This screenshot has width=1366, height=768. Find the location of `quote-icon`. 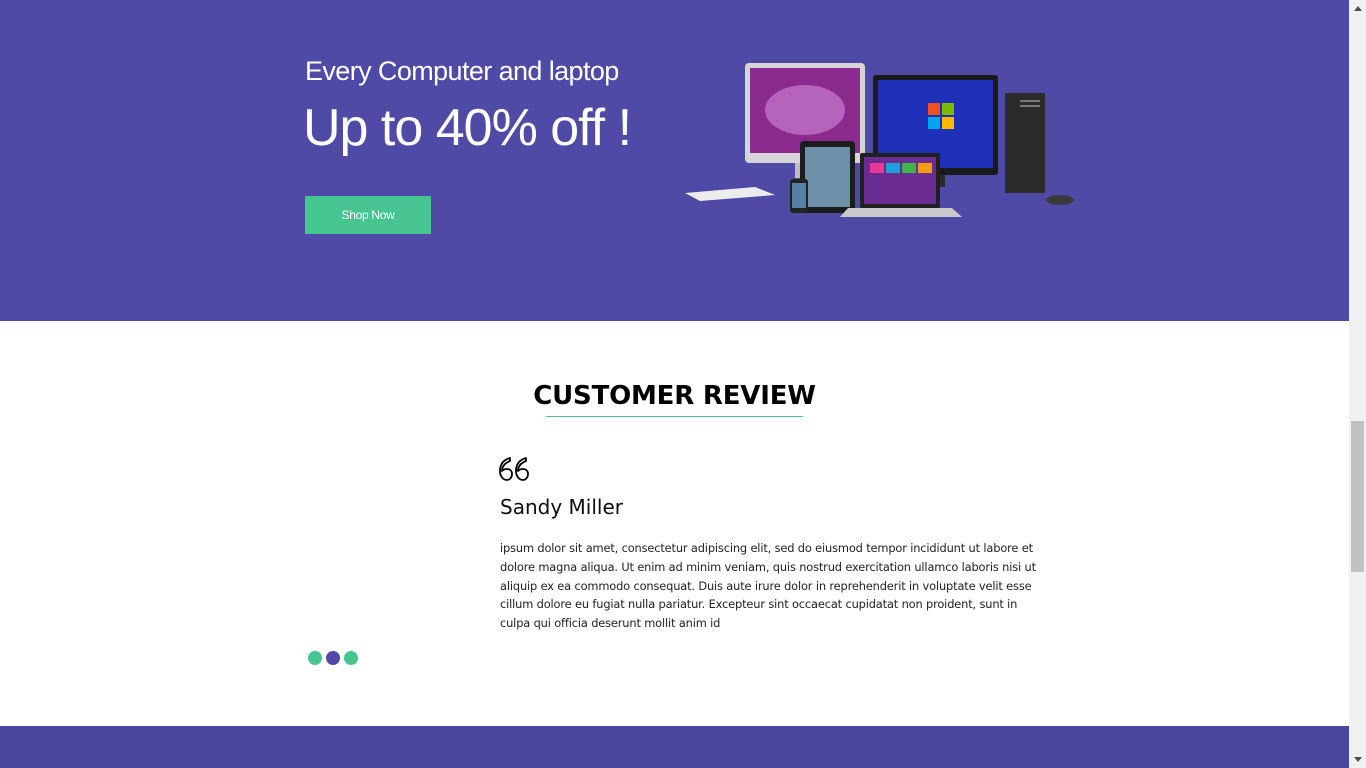

quote-icon is located at coordinates (514, 469).